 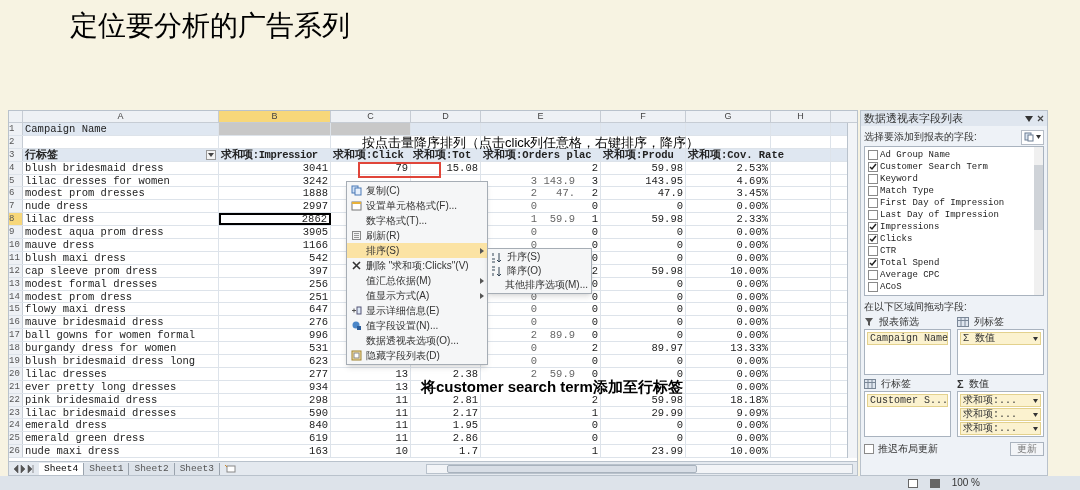 I want to click on row-number: 19, so click(x=16, y=361).